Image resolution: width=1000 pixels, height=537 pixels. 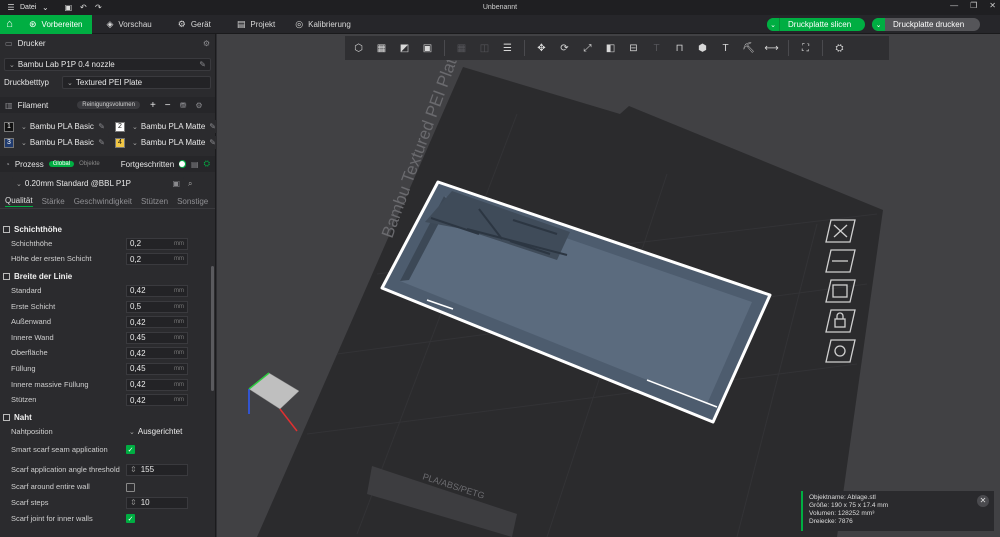 What do you see at coordinates (725, 48) in the screenshot?
I see `emboss-icon: T` at bounding box center [725, 48].